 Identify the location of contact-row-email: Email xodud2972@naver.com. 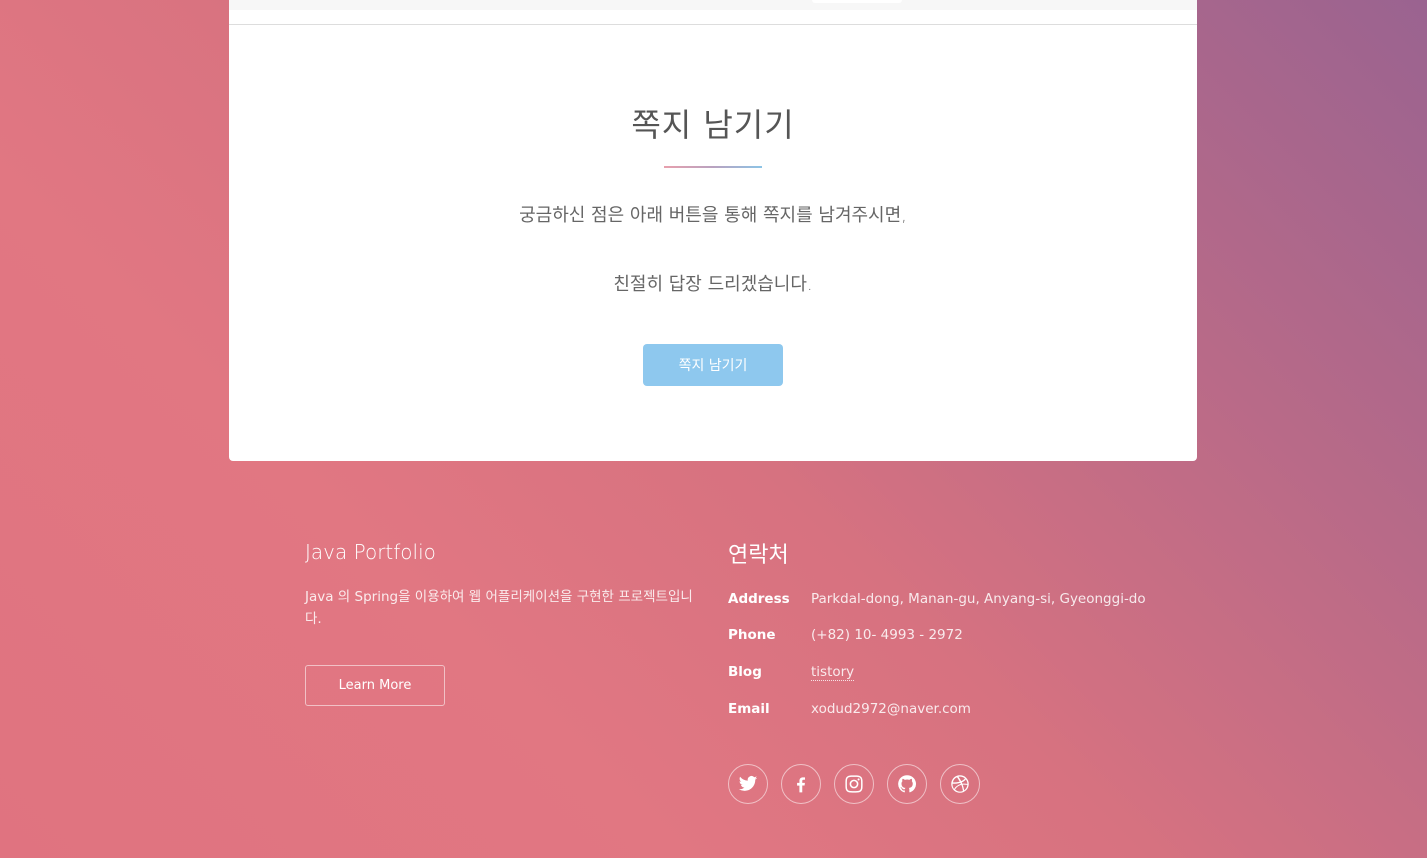
(958, 709).